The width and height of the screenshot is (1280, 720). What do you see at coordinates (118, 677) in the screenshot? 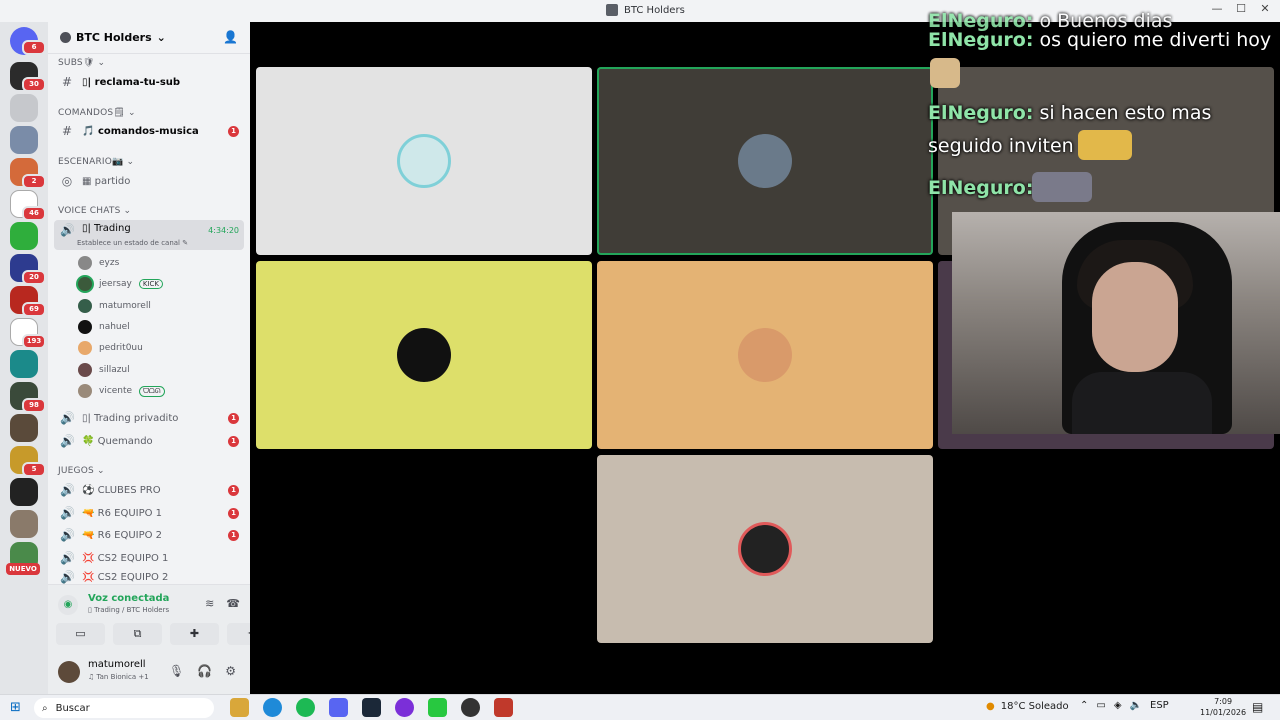
I see `user-activity: ♫ Tan Bionica +1` at bounding box center [118, 677].